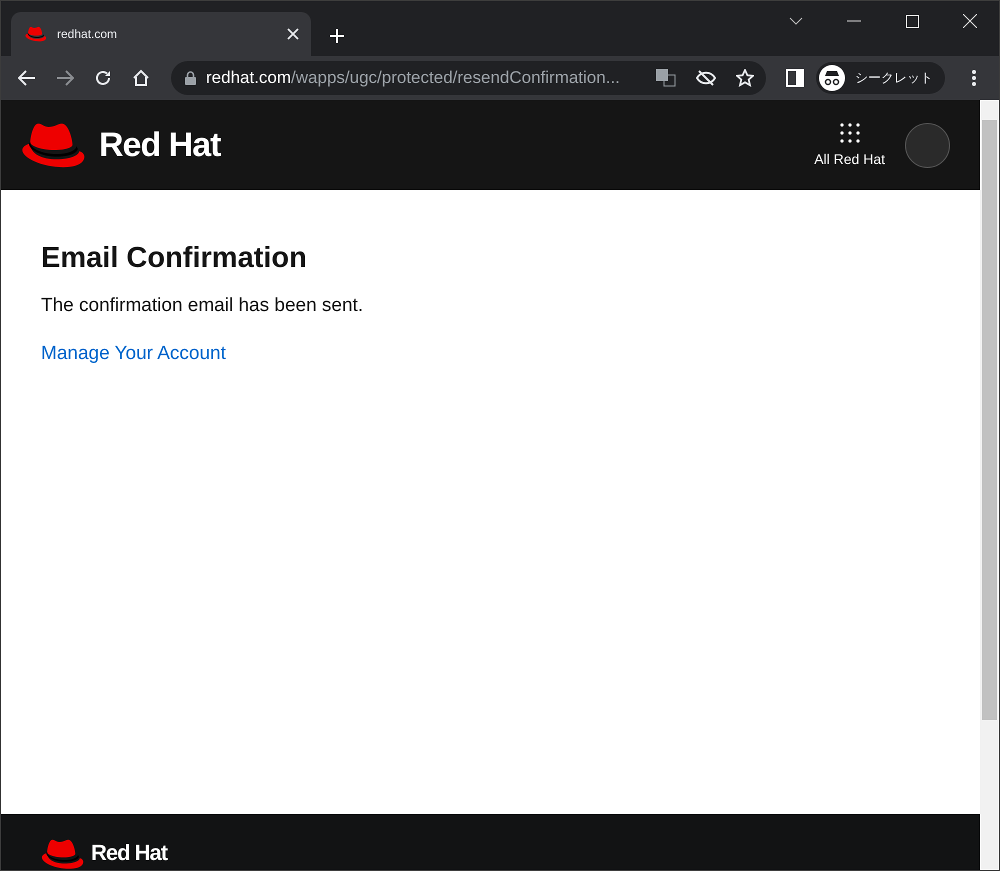 Image resolution: width=1000 pixels, height=871 pixels. What do you see at coordinates (745, 78) in the screenshot?
I see `star-icon` at bounding box center [745, 78].